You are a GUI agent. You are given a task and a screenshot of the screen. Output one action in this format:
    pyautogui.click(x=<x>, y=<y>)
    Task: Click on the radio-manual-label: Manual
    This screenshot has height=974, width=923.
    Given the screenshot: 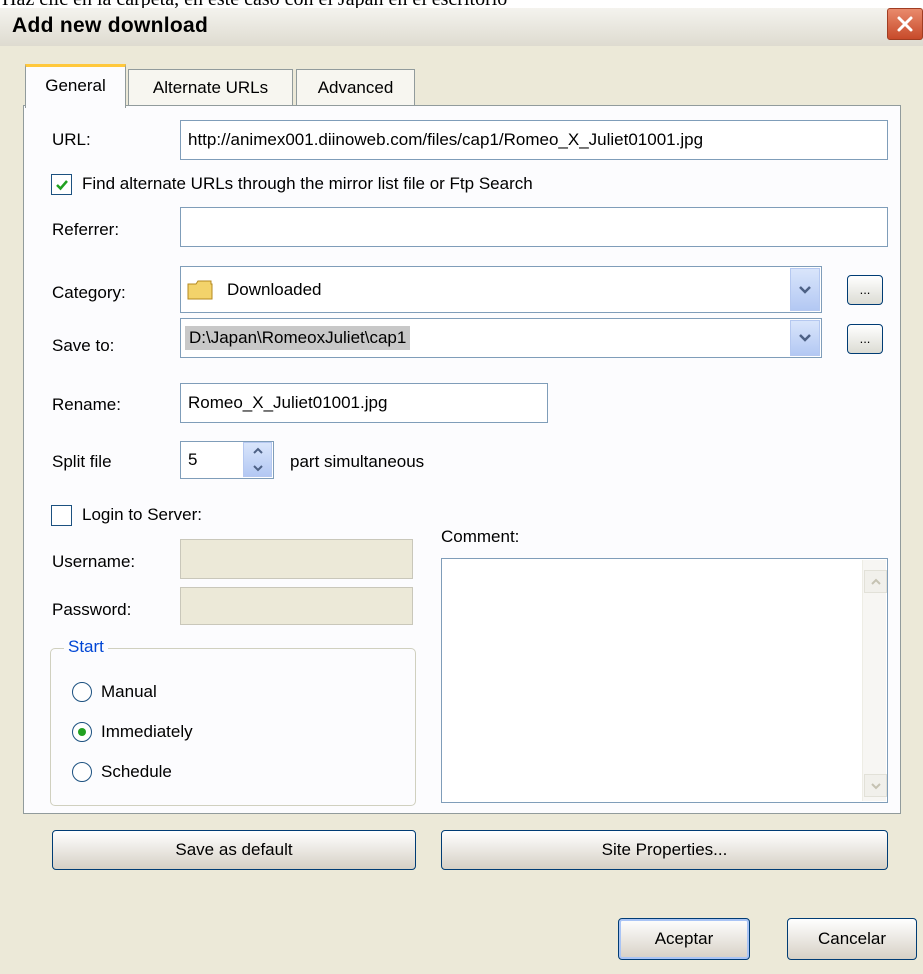 What is the action you would take?
    pyautogui.click(x=129, y=692)
    